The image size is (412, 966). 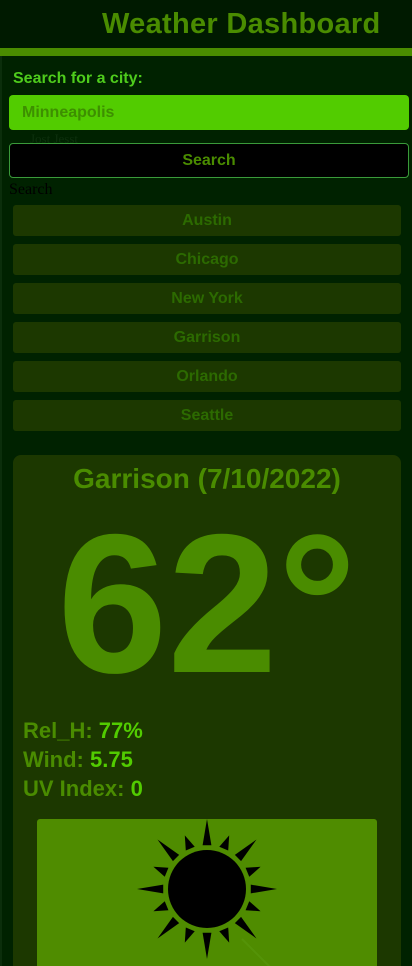 I want to click on wind-stat: Wind: 5.75, so click(x=78, y=760).